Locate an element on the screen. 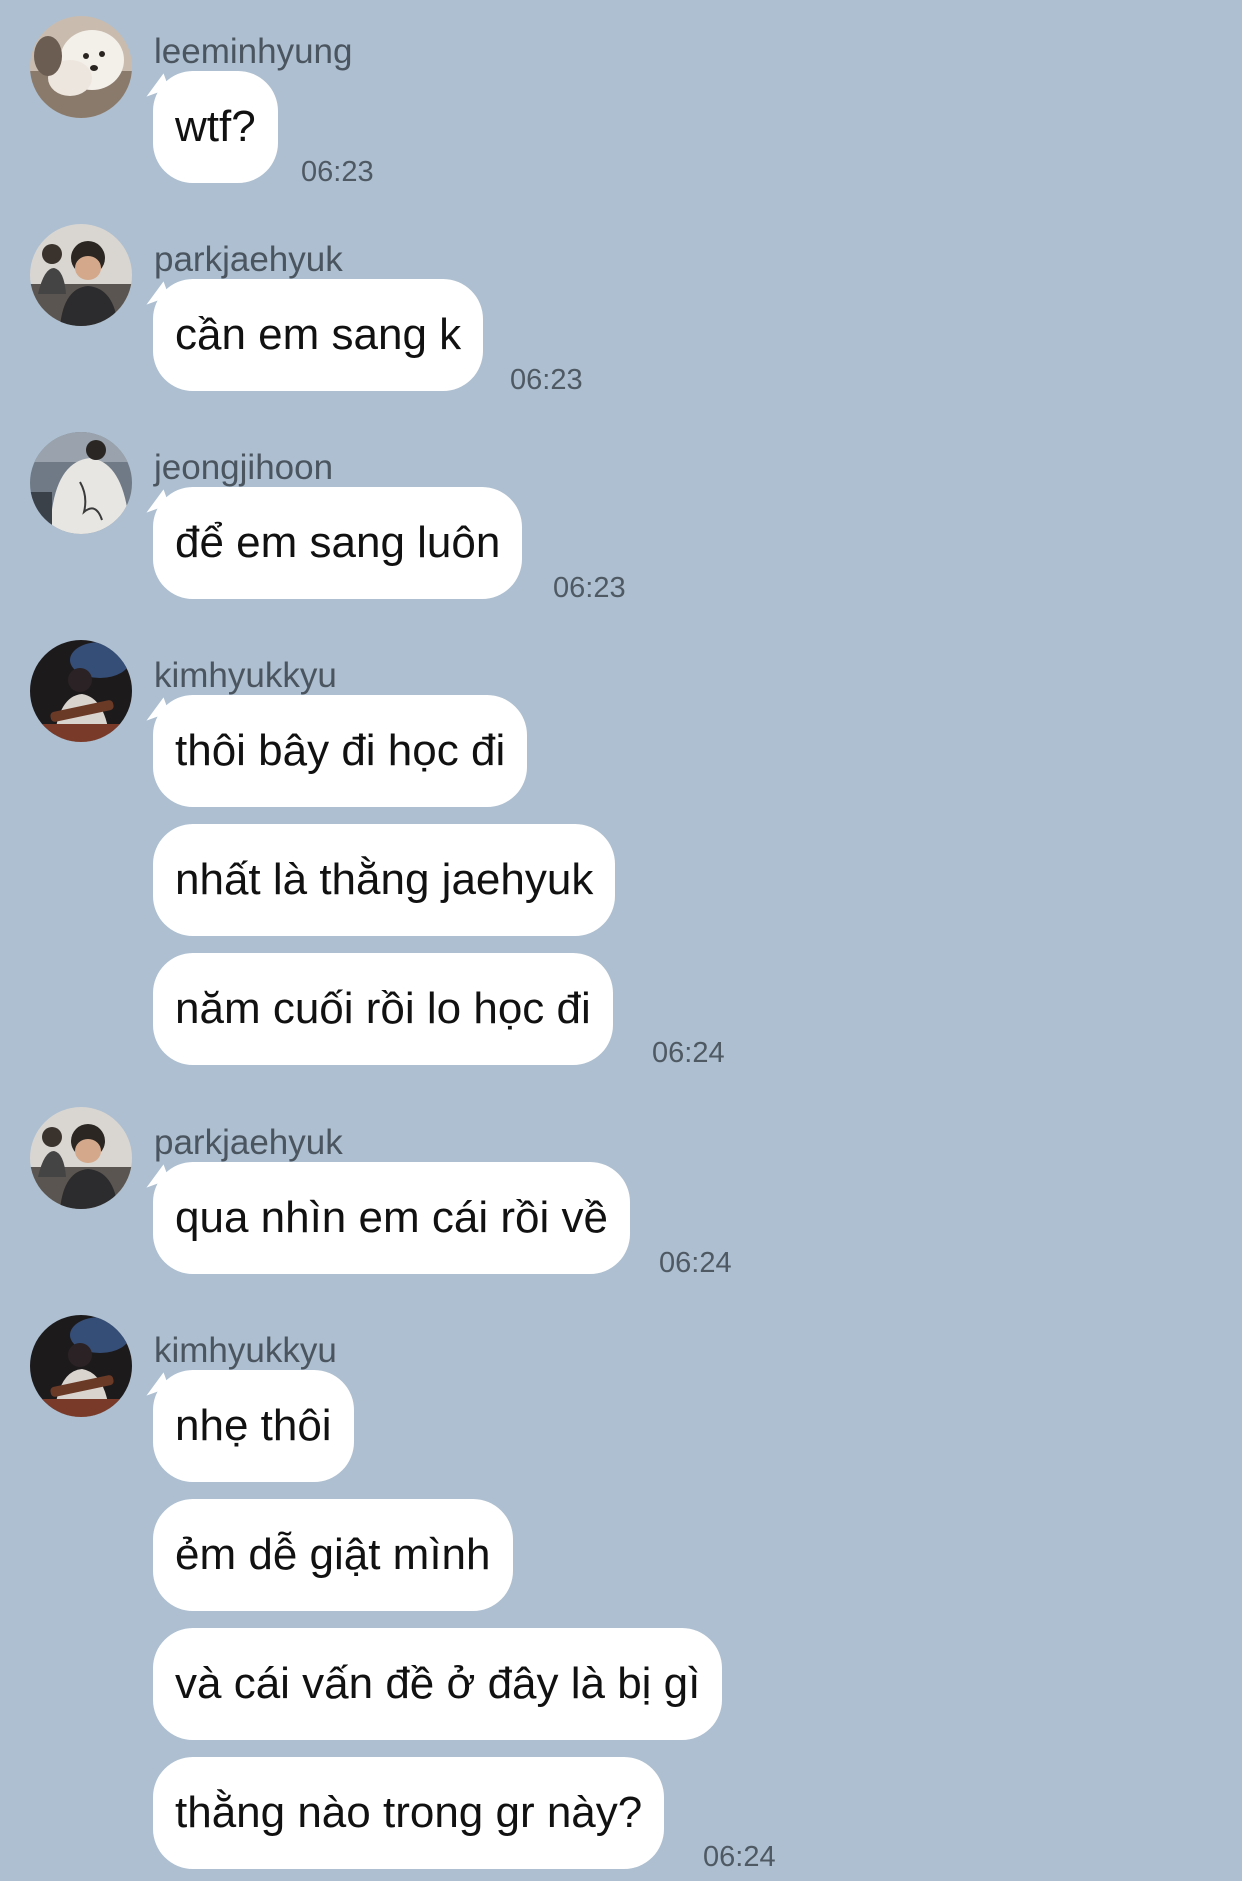 The height and width of the screenshot is (1881, 1242). message-bubble: cần em sang k is located at coordinates (318, 335).